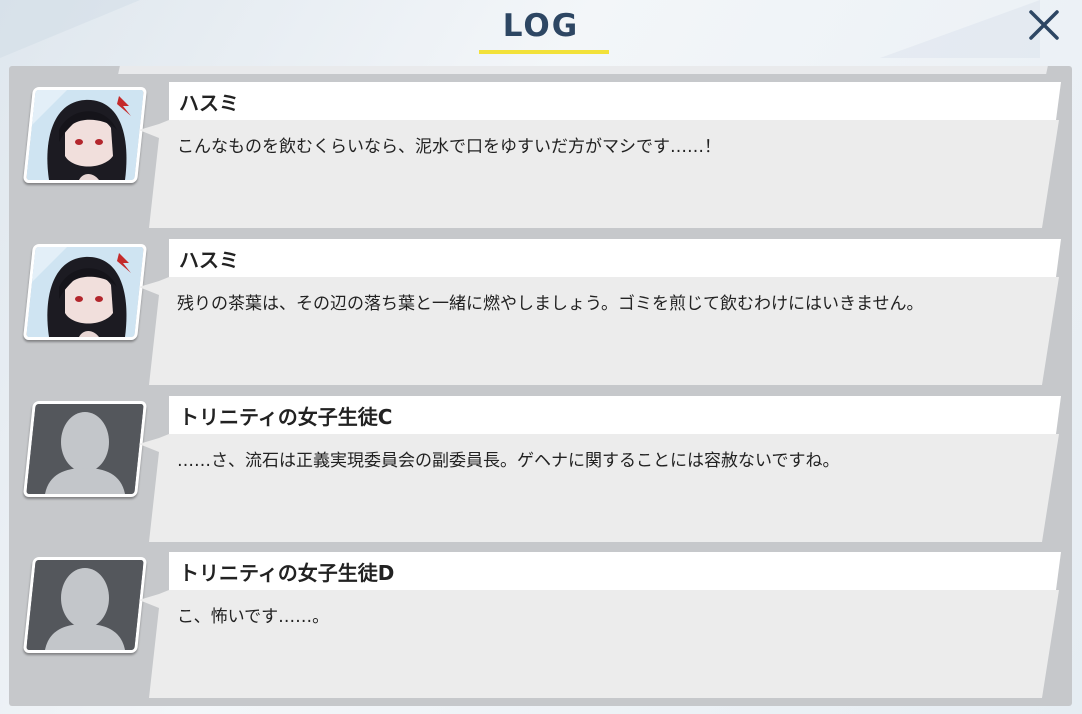 The width and height of the screenshot is (1082, 714). What do you see at coordinates (287, 573) in the screenshot?
I see `speaker-name: トリニティの女子生徒D` at bounding box center [287, 573].